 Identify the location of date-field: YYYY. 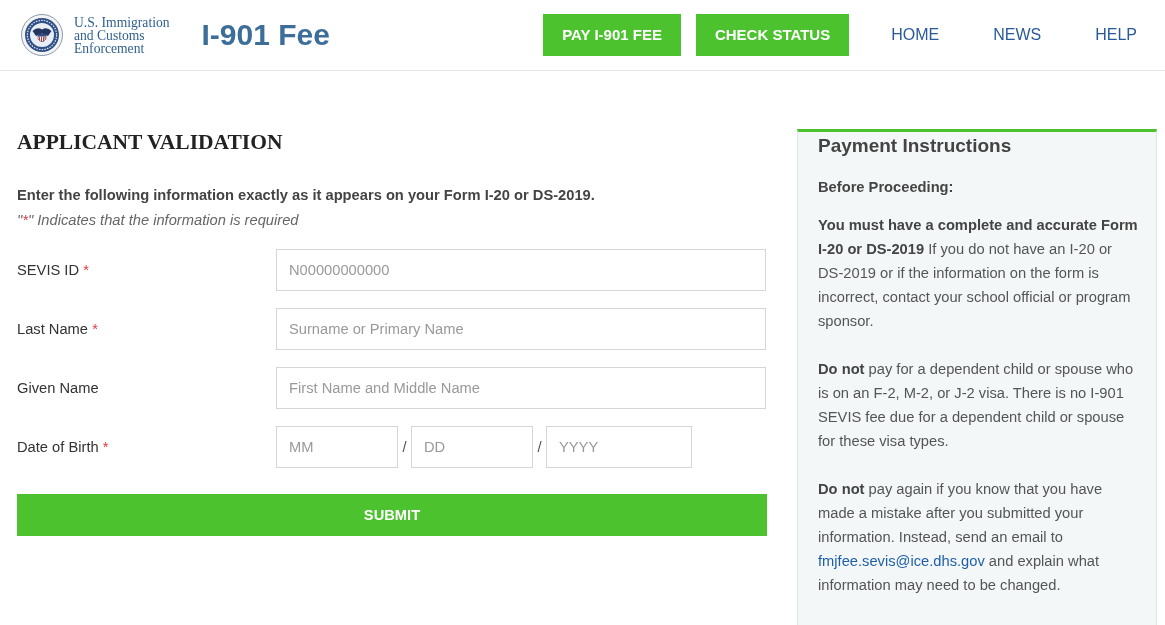
(619, 447).